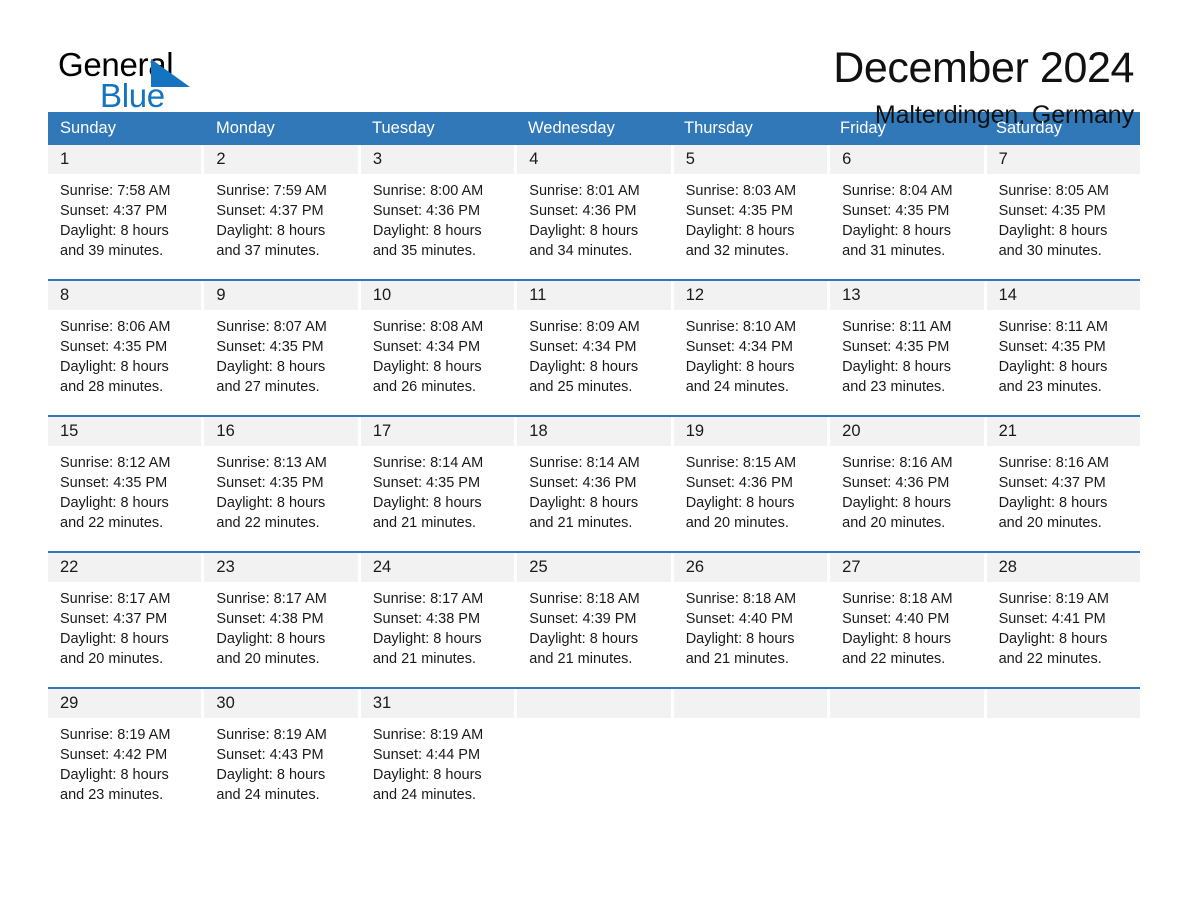 This screenshot has height=918, width=1188. I want to click on day-cell-empty, so click(594, 753).